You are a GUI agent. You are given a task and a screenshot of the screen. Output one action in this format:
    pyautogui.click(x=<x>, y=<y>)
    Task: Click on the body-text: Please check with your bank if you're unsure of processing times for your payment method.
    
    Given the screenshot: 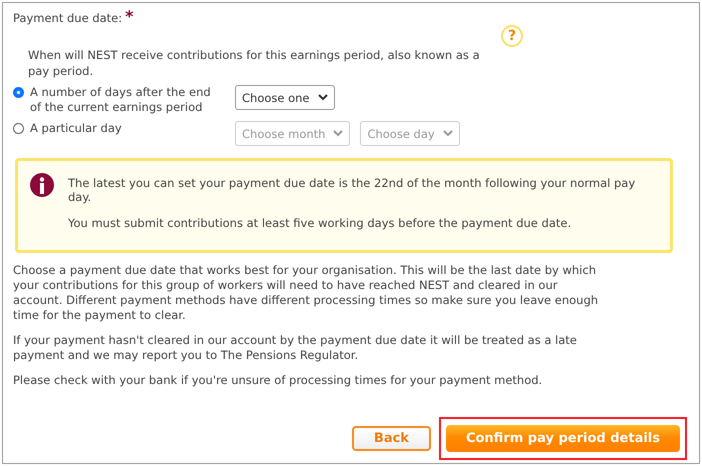 What is the action you would take?
    pyautogui.click(x=278, y=380)
    